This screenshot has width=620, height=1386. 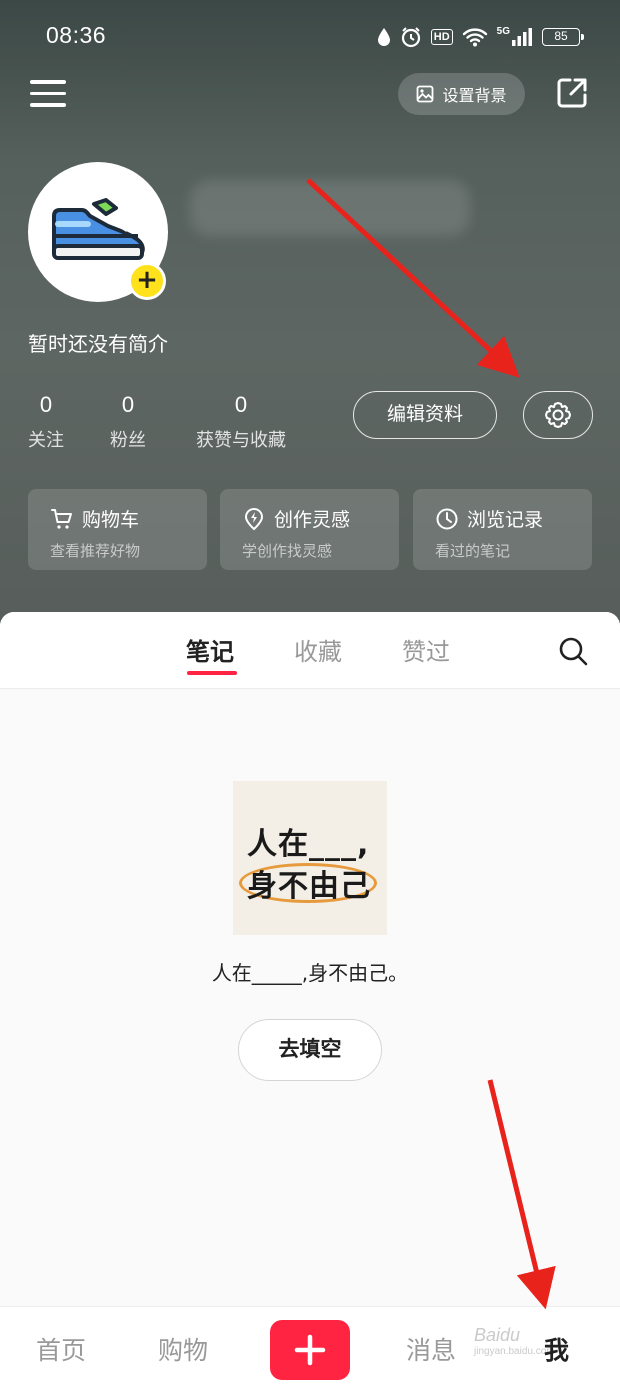 What do you see at coordinates (441, 37) in the screenshot?
I see `hd-icon: HD` at bounding box center [441, 37].